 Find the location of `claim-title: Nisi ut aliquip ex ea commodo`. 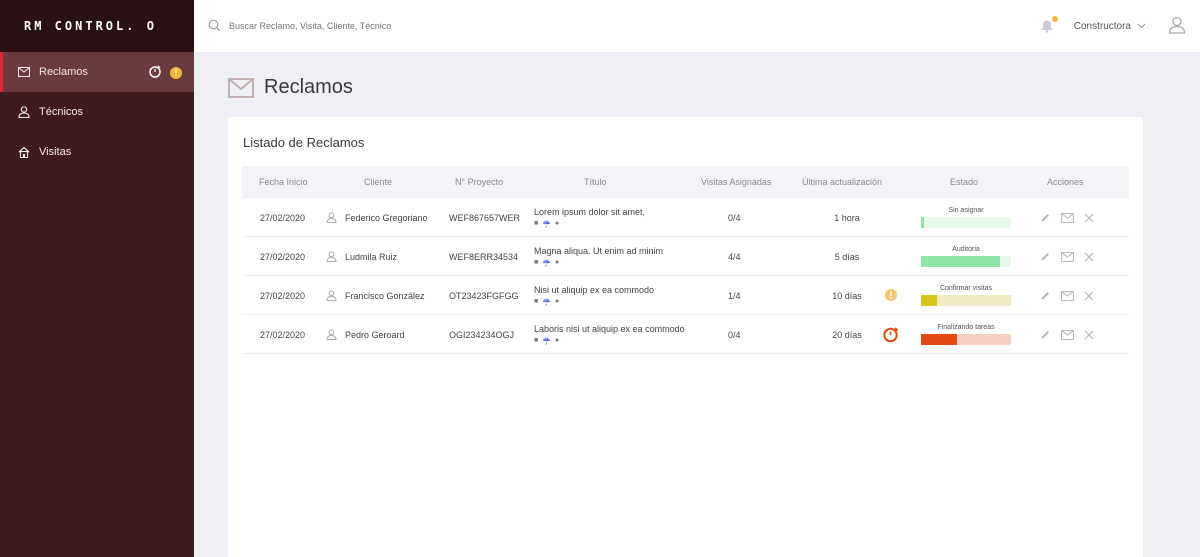

claim-title: Nisi ut aliquip ex ea commodo is located at coordinates (594, 290).